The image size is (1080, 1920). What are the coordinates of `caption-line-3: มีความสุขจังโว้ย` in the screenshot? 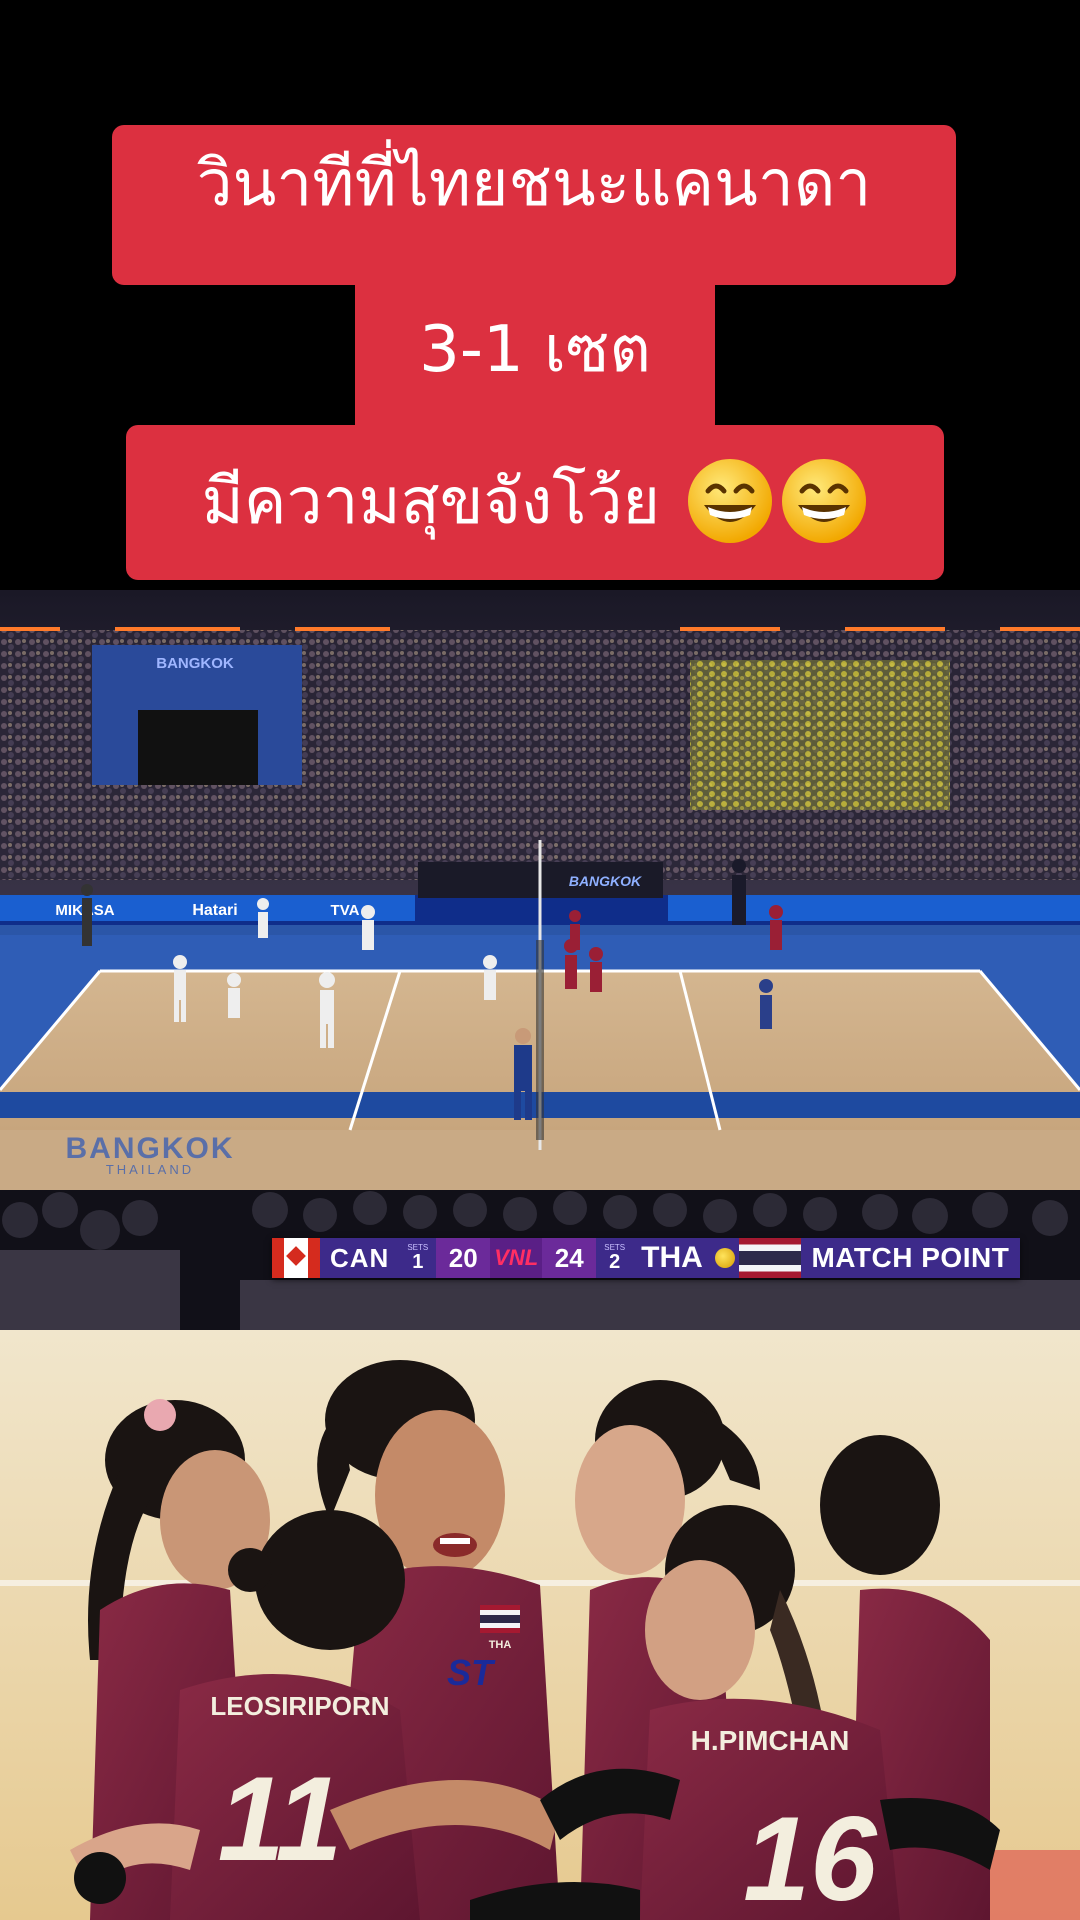 It's located at (535, 502).